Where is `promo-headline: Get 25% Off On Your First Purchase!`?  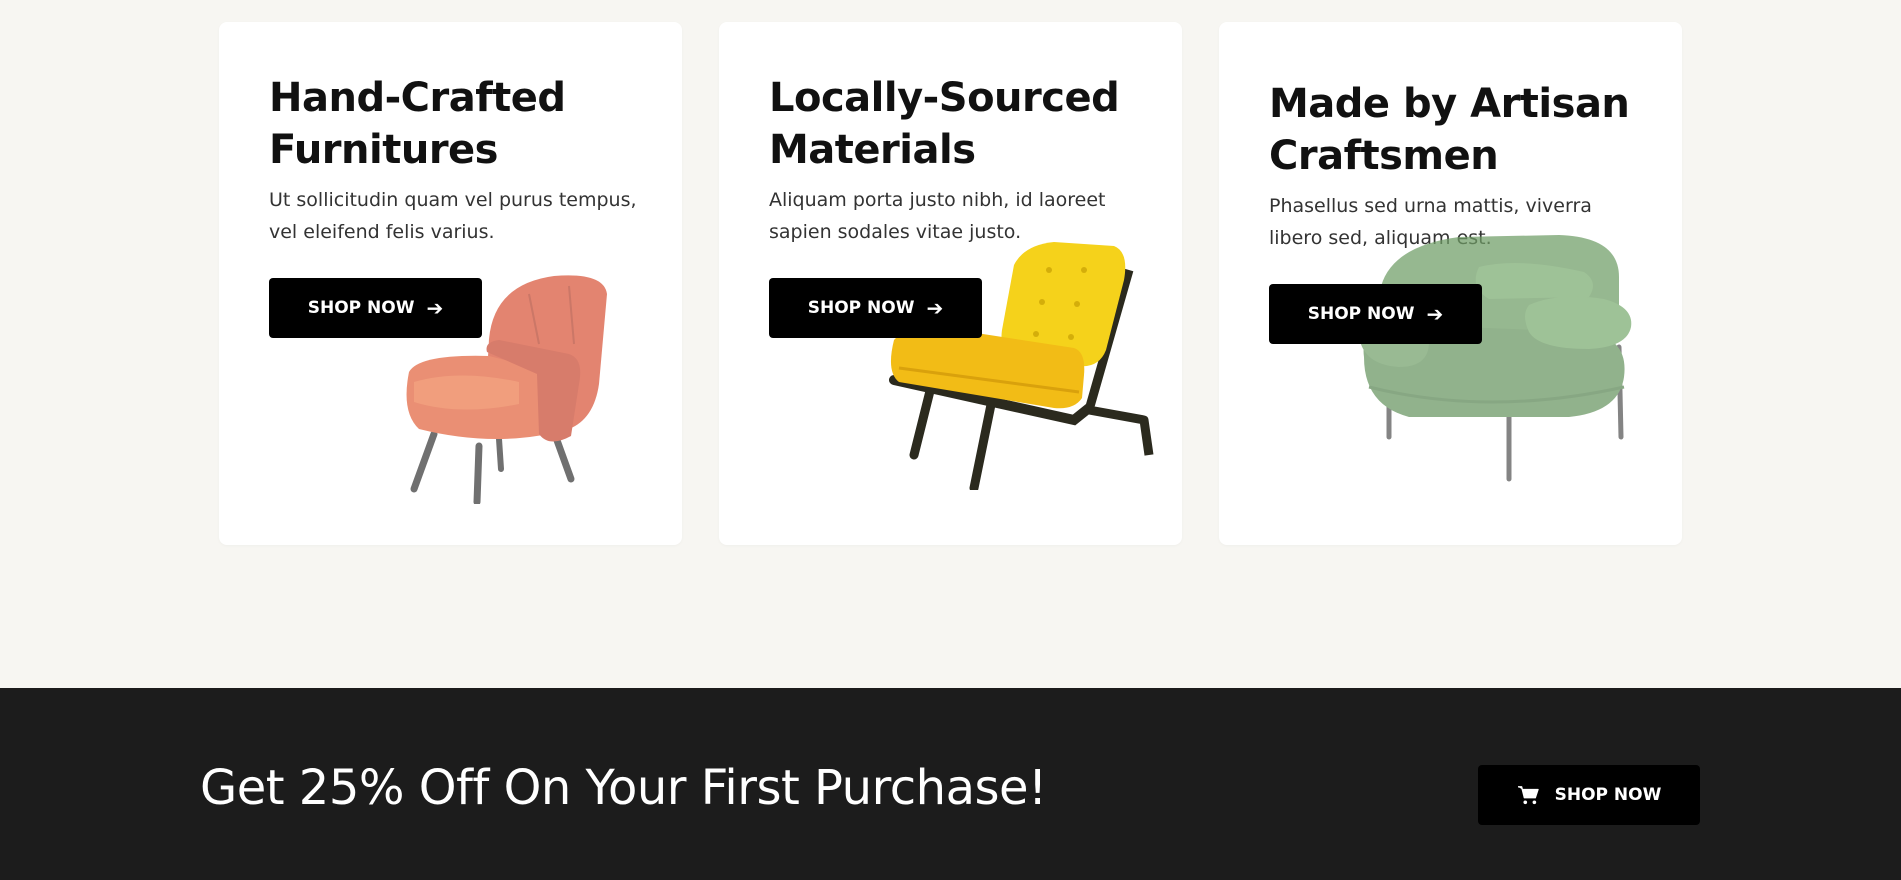 promo-headline: Get 25% Off On Your First Purchase! is located at coordinates (623, 788).